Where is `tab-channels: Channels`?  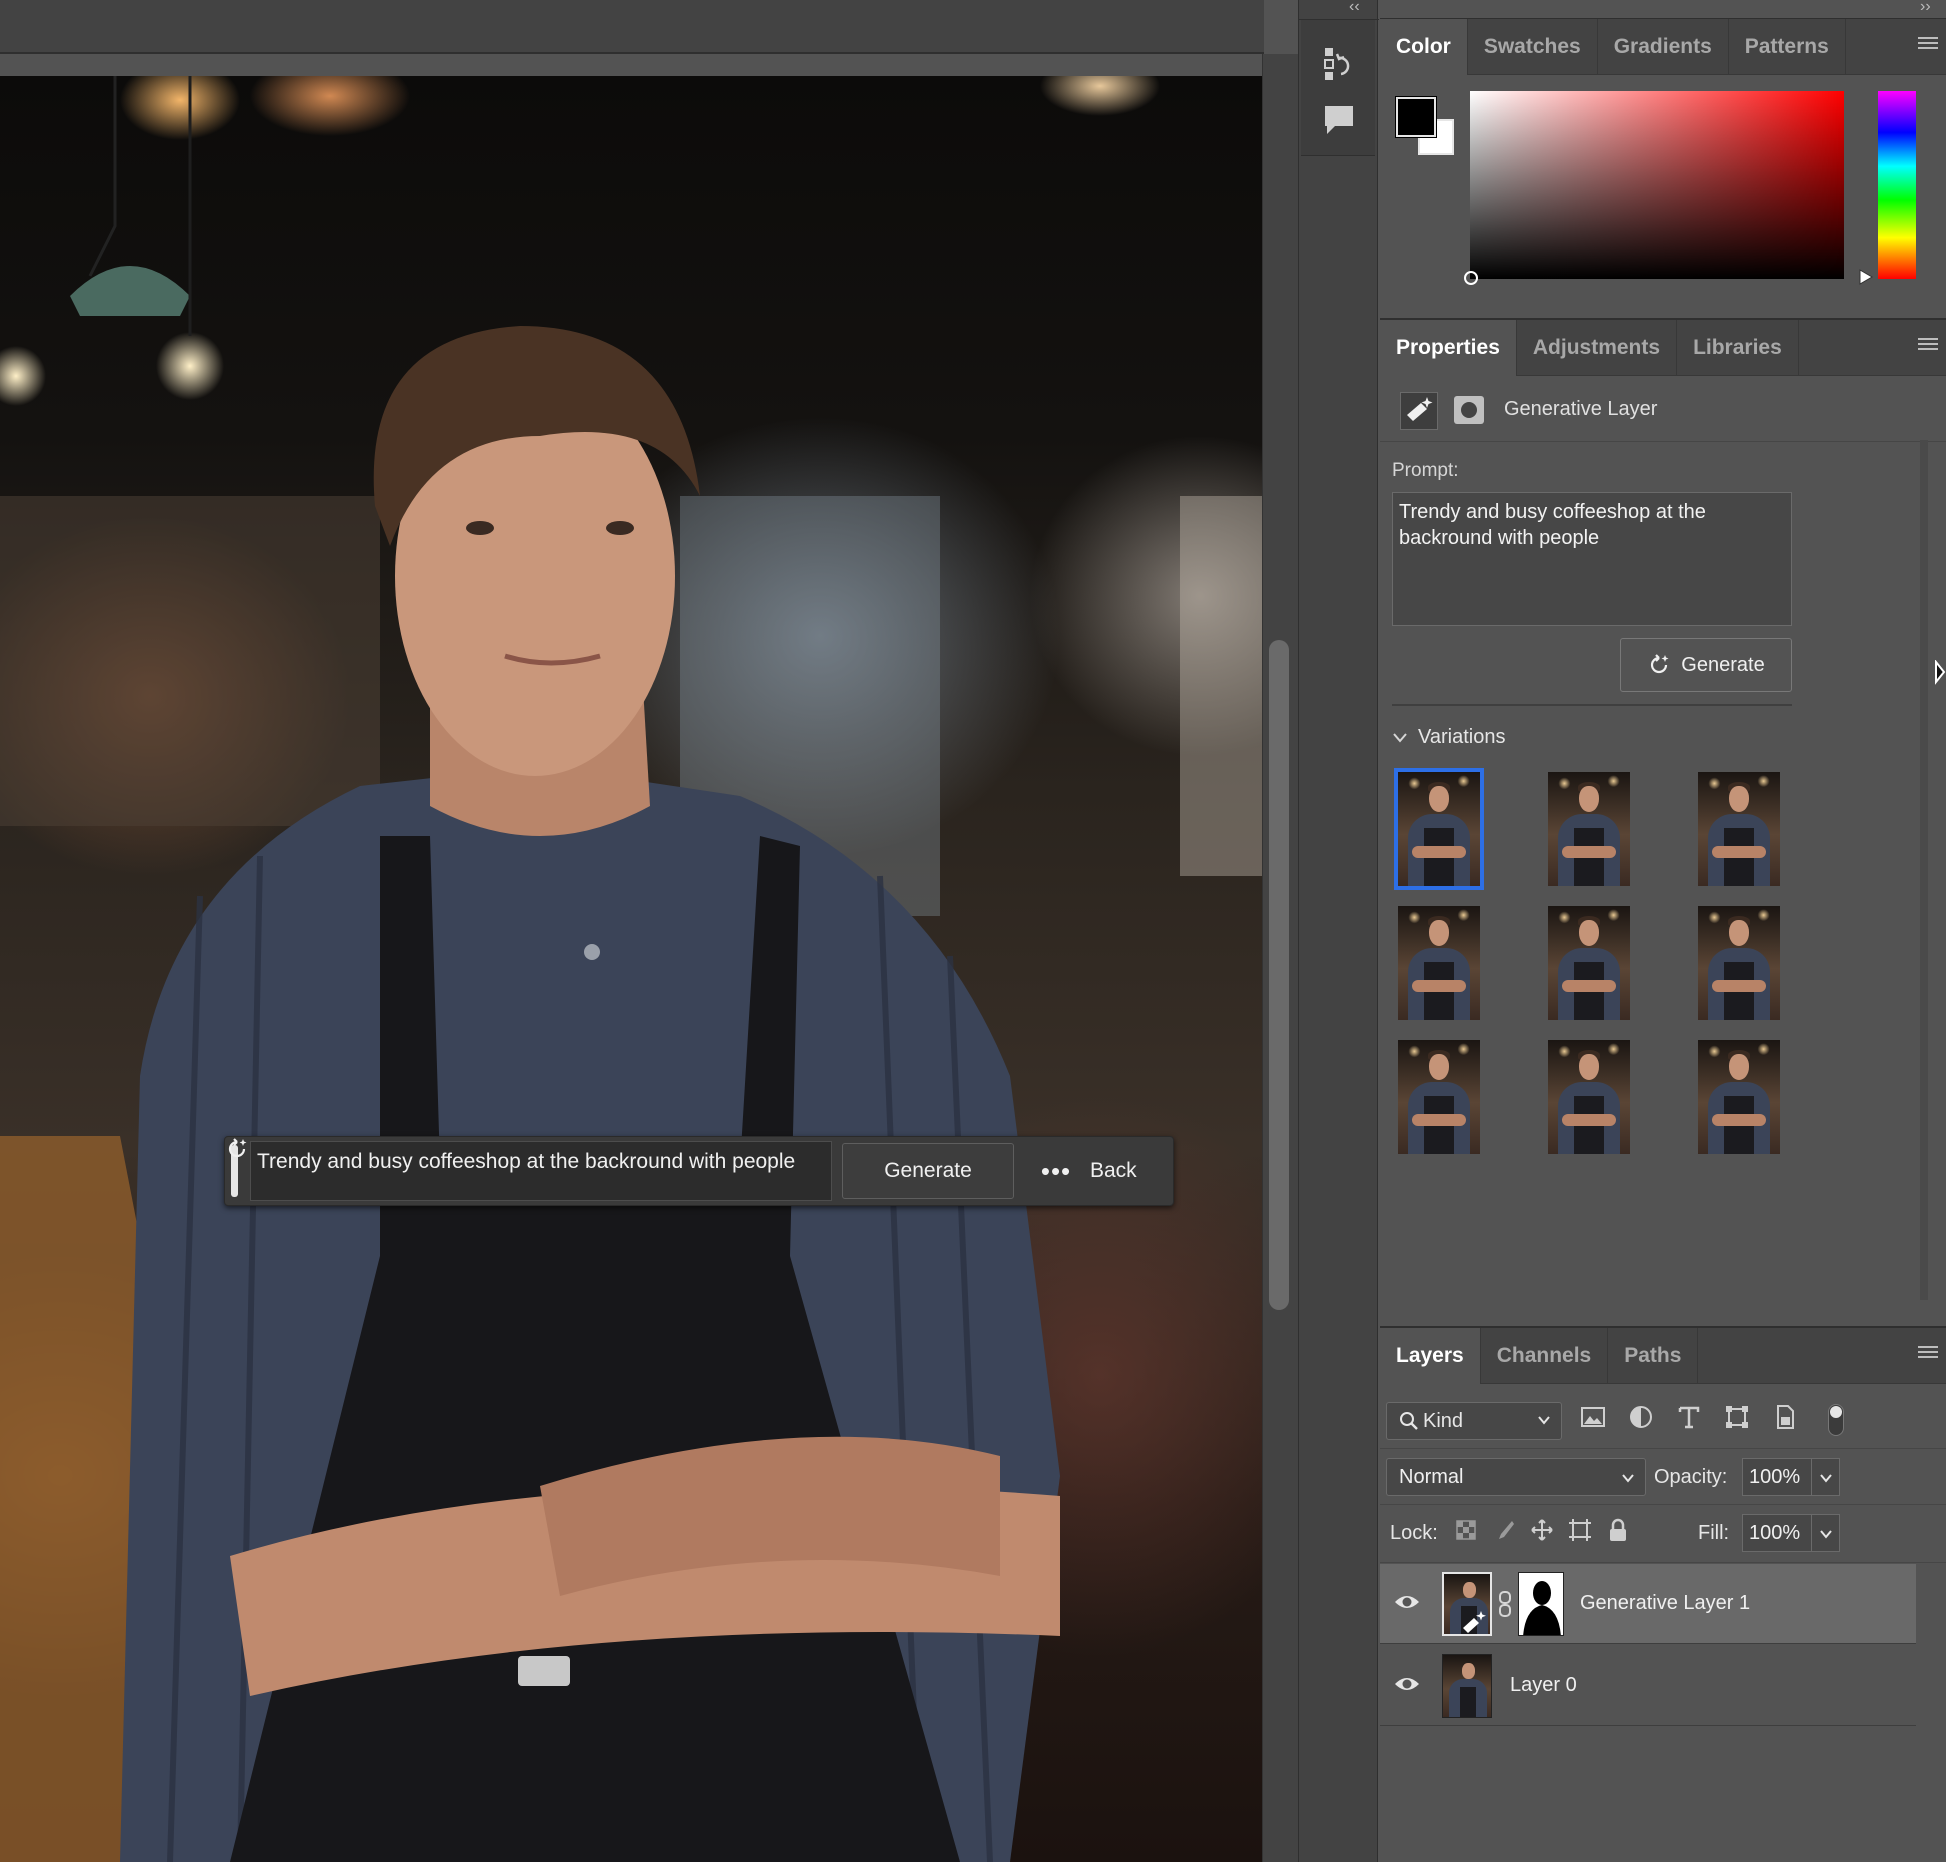
tab-channels: Channels is located at coordinates (1545, 1356).